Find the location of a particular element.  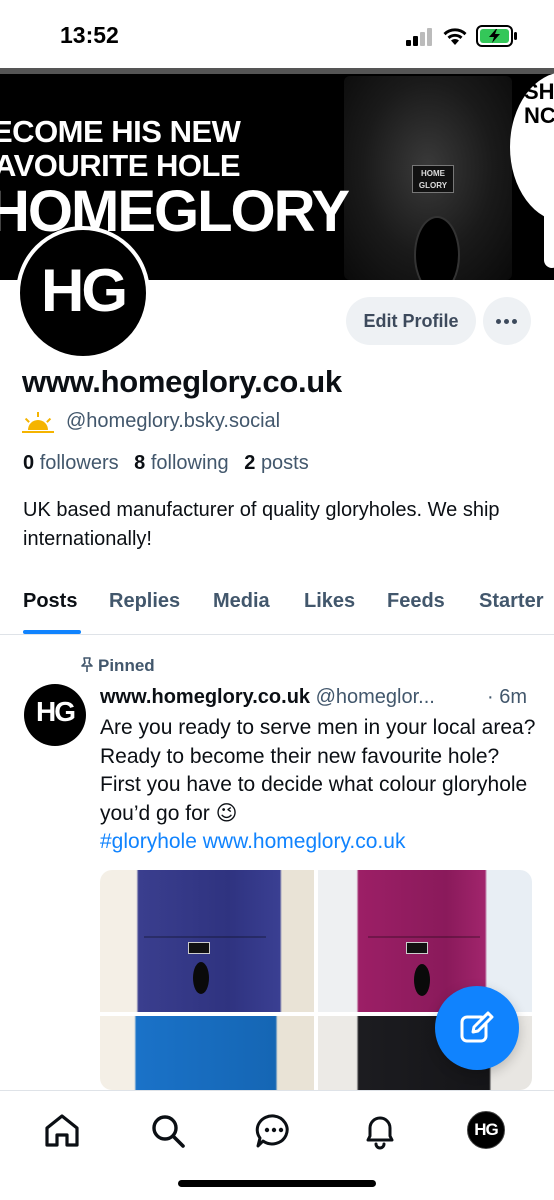

compose-post-button is located at coordinates (477, 1028).